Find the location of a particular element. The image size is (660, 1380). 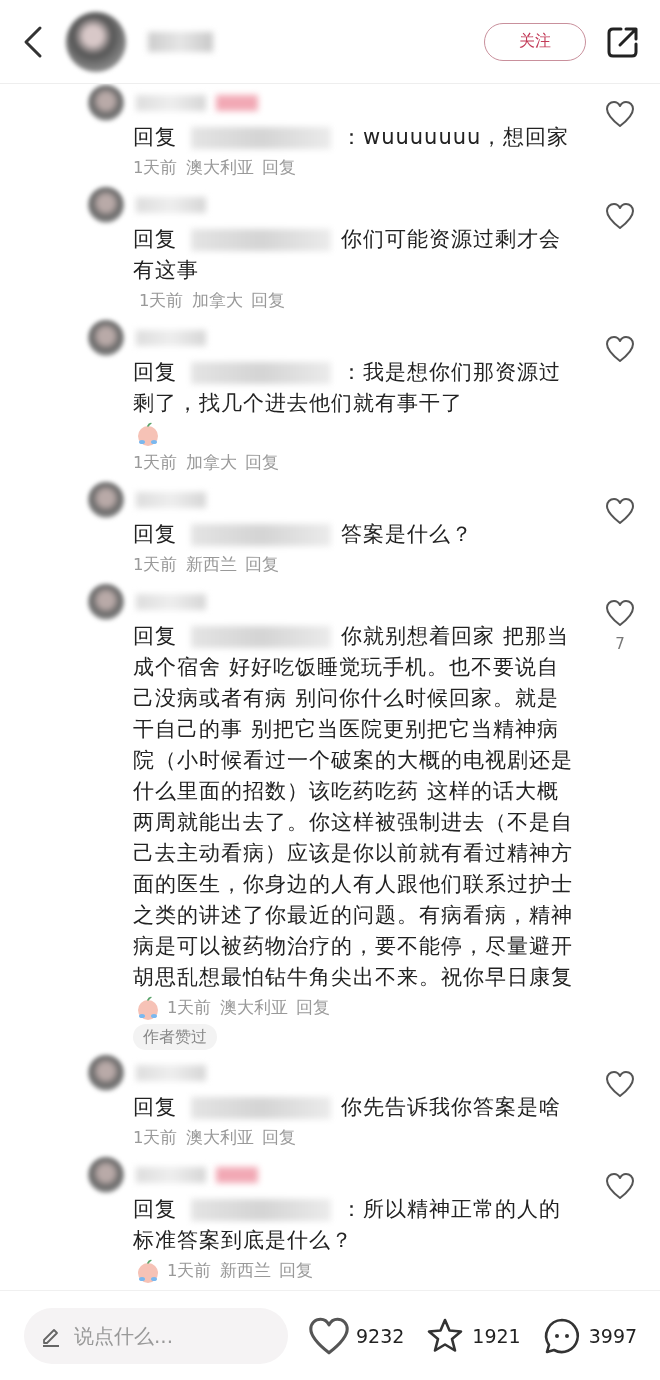

comment-count: 3997 is located at coordinates (613, 1335).